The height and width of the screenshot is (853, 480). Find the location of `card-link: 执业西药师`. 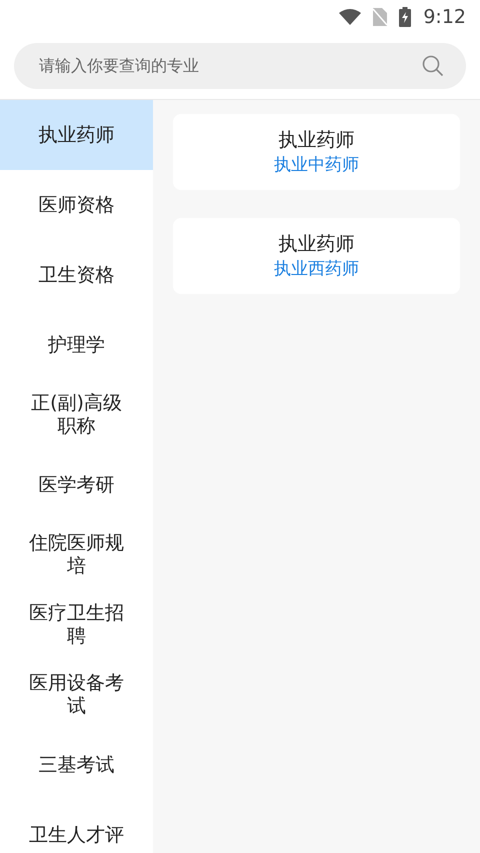

card-link: 执业西药师 is located at coordinates (316, 269).